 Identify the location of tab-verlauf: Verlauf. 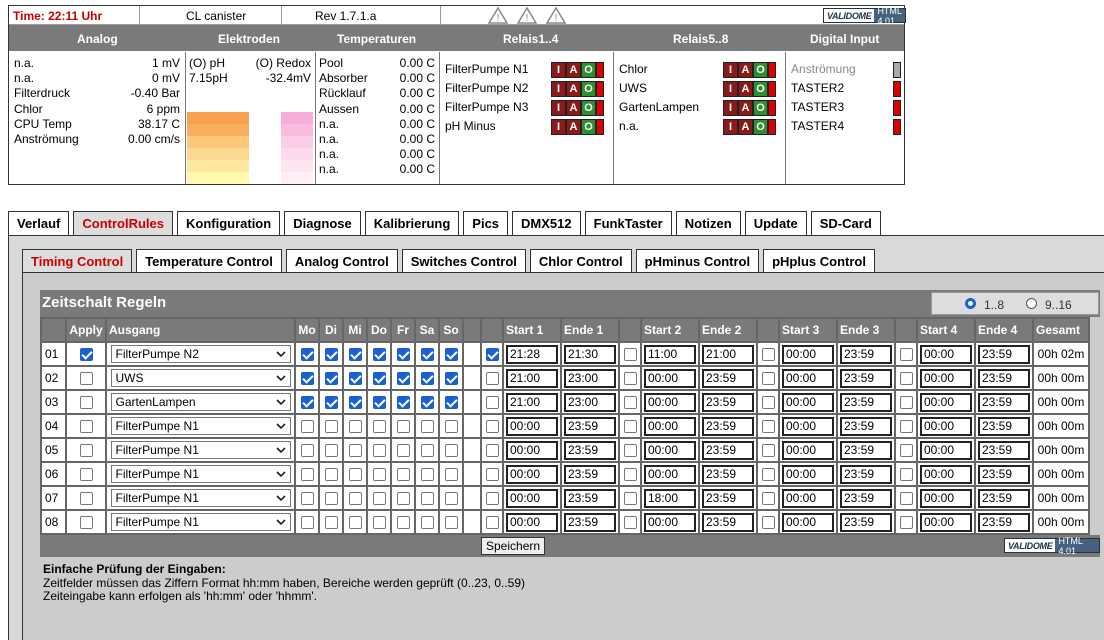
(39, 223).